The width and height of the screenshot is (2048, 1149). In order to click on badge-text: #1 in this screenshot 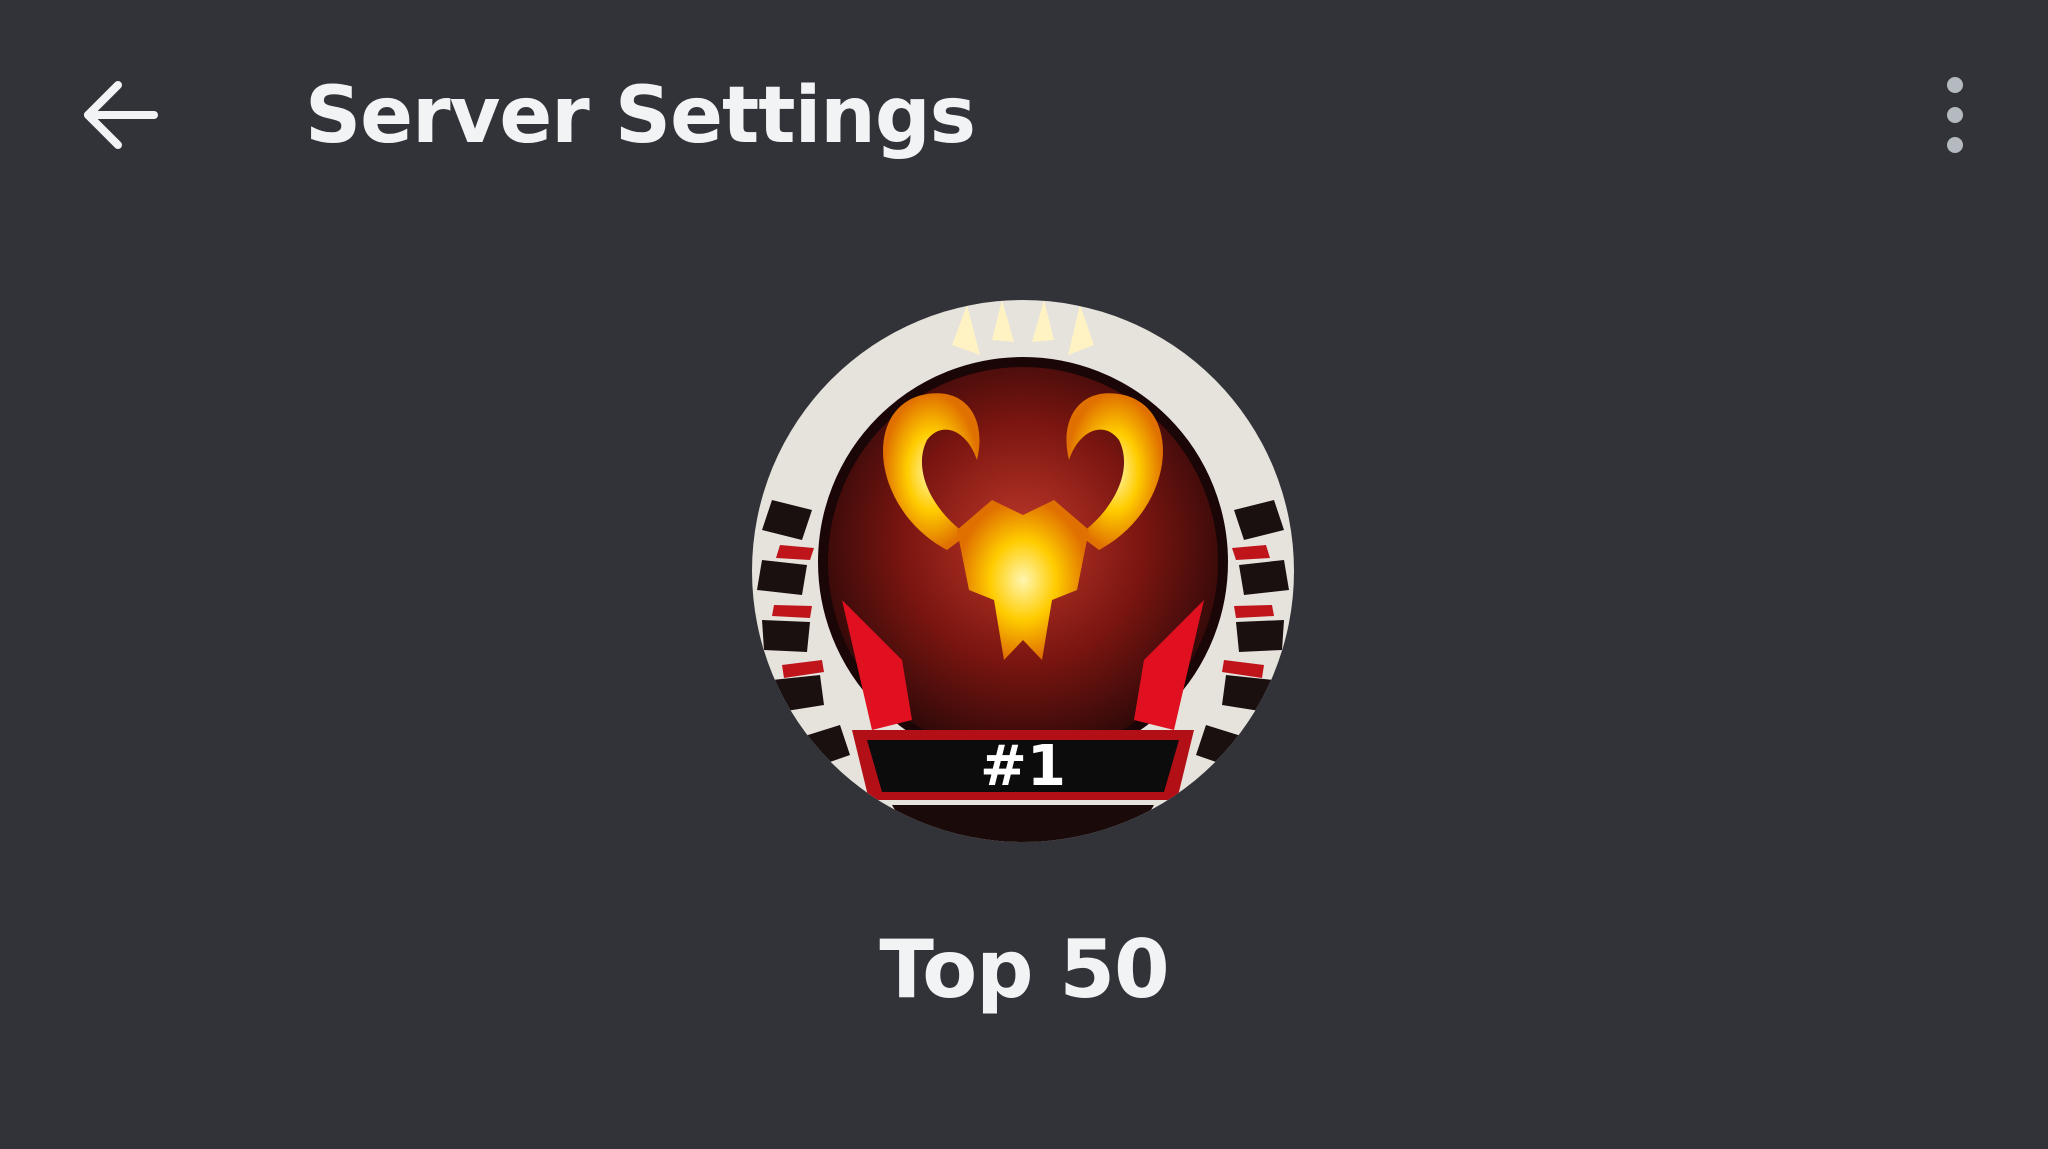, I will do `click(1023, 766)`.